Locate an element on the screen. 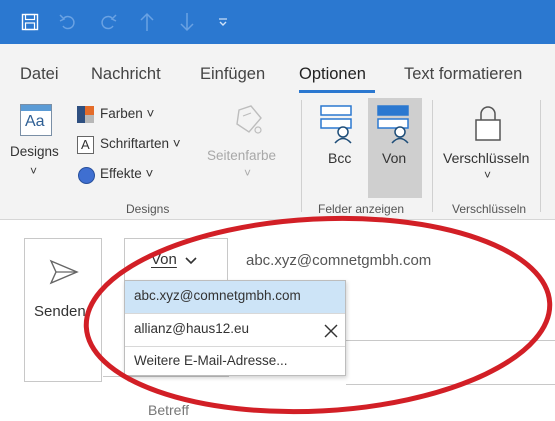 The image size is (555, 421). designs-button: Aa Designs ˅ is located at coordinates (34, 146).